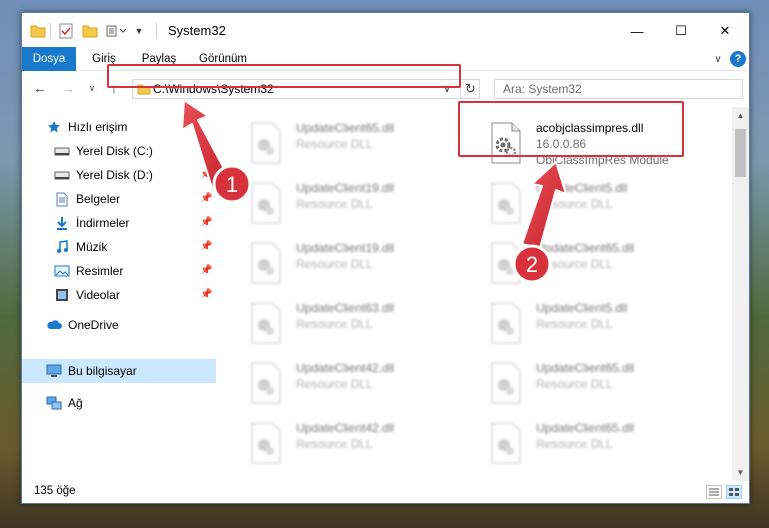  Describe the element at coordinates (40, 88) in the screenshot. I see `back-arrow-icon: ←` at that location.